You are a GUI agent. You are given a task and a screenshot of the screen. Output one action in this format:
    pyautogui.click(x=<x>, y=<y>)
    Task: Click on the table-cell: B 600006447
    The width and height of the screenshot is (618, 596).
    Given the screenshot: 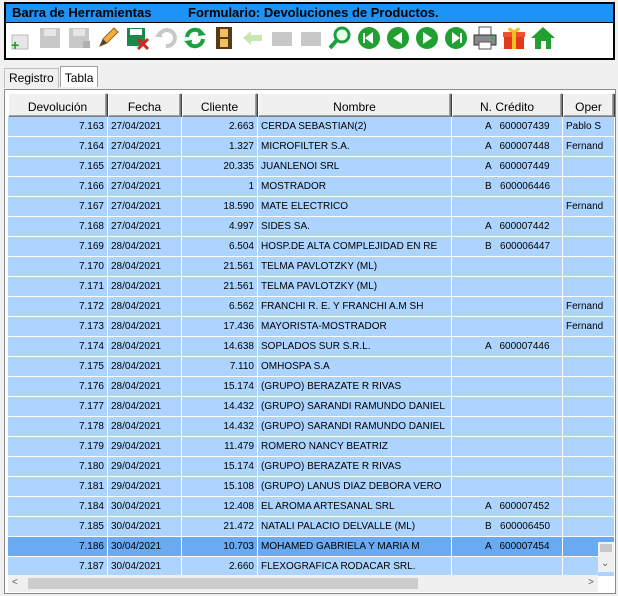 What is the action you would take?
    pyautogui.click(x=507, y=247)
    